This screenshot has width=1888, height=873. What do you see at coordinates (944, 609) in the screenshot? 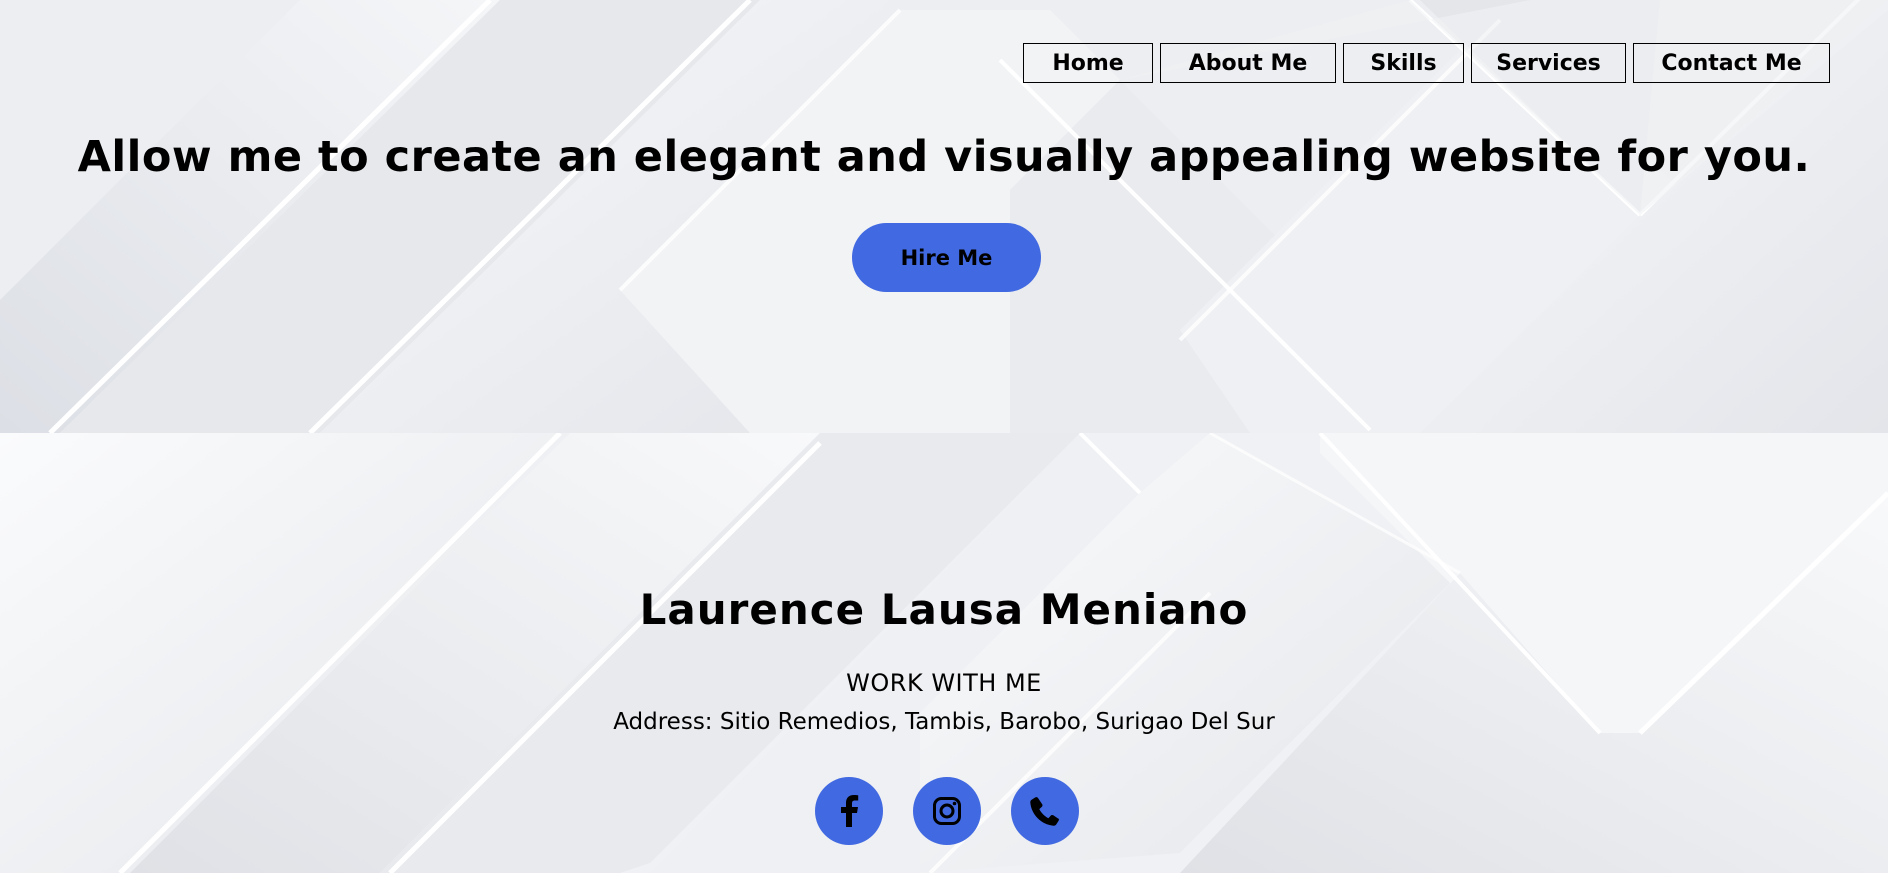
I see `owner-name: Laurence Lausa Meniano` at bounding box center [944, 609].